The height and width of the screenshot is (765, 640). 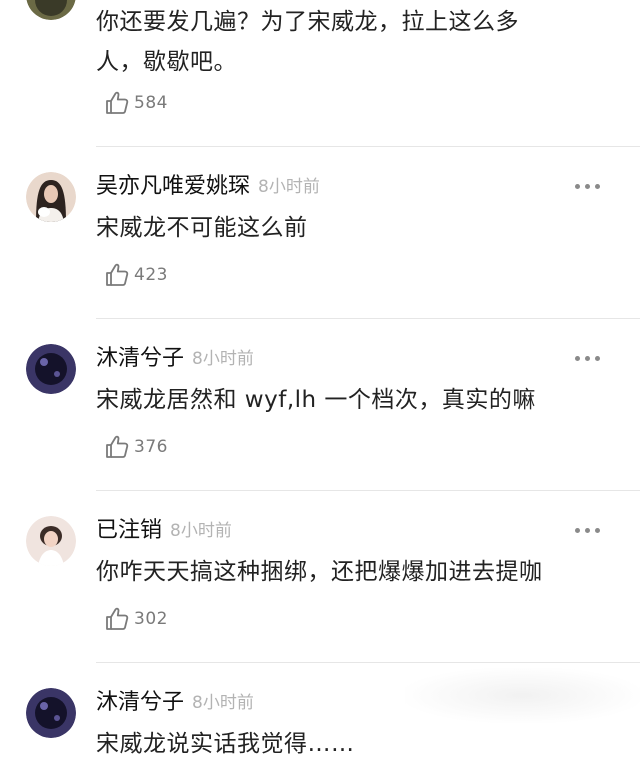 I want to click on username: 吴亦凡唯爱姚琛 8小时前, so click(x=208, y=187).